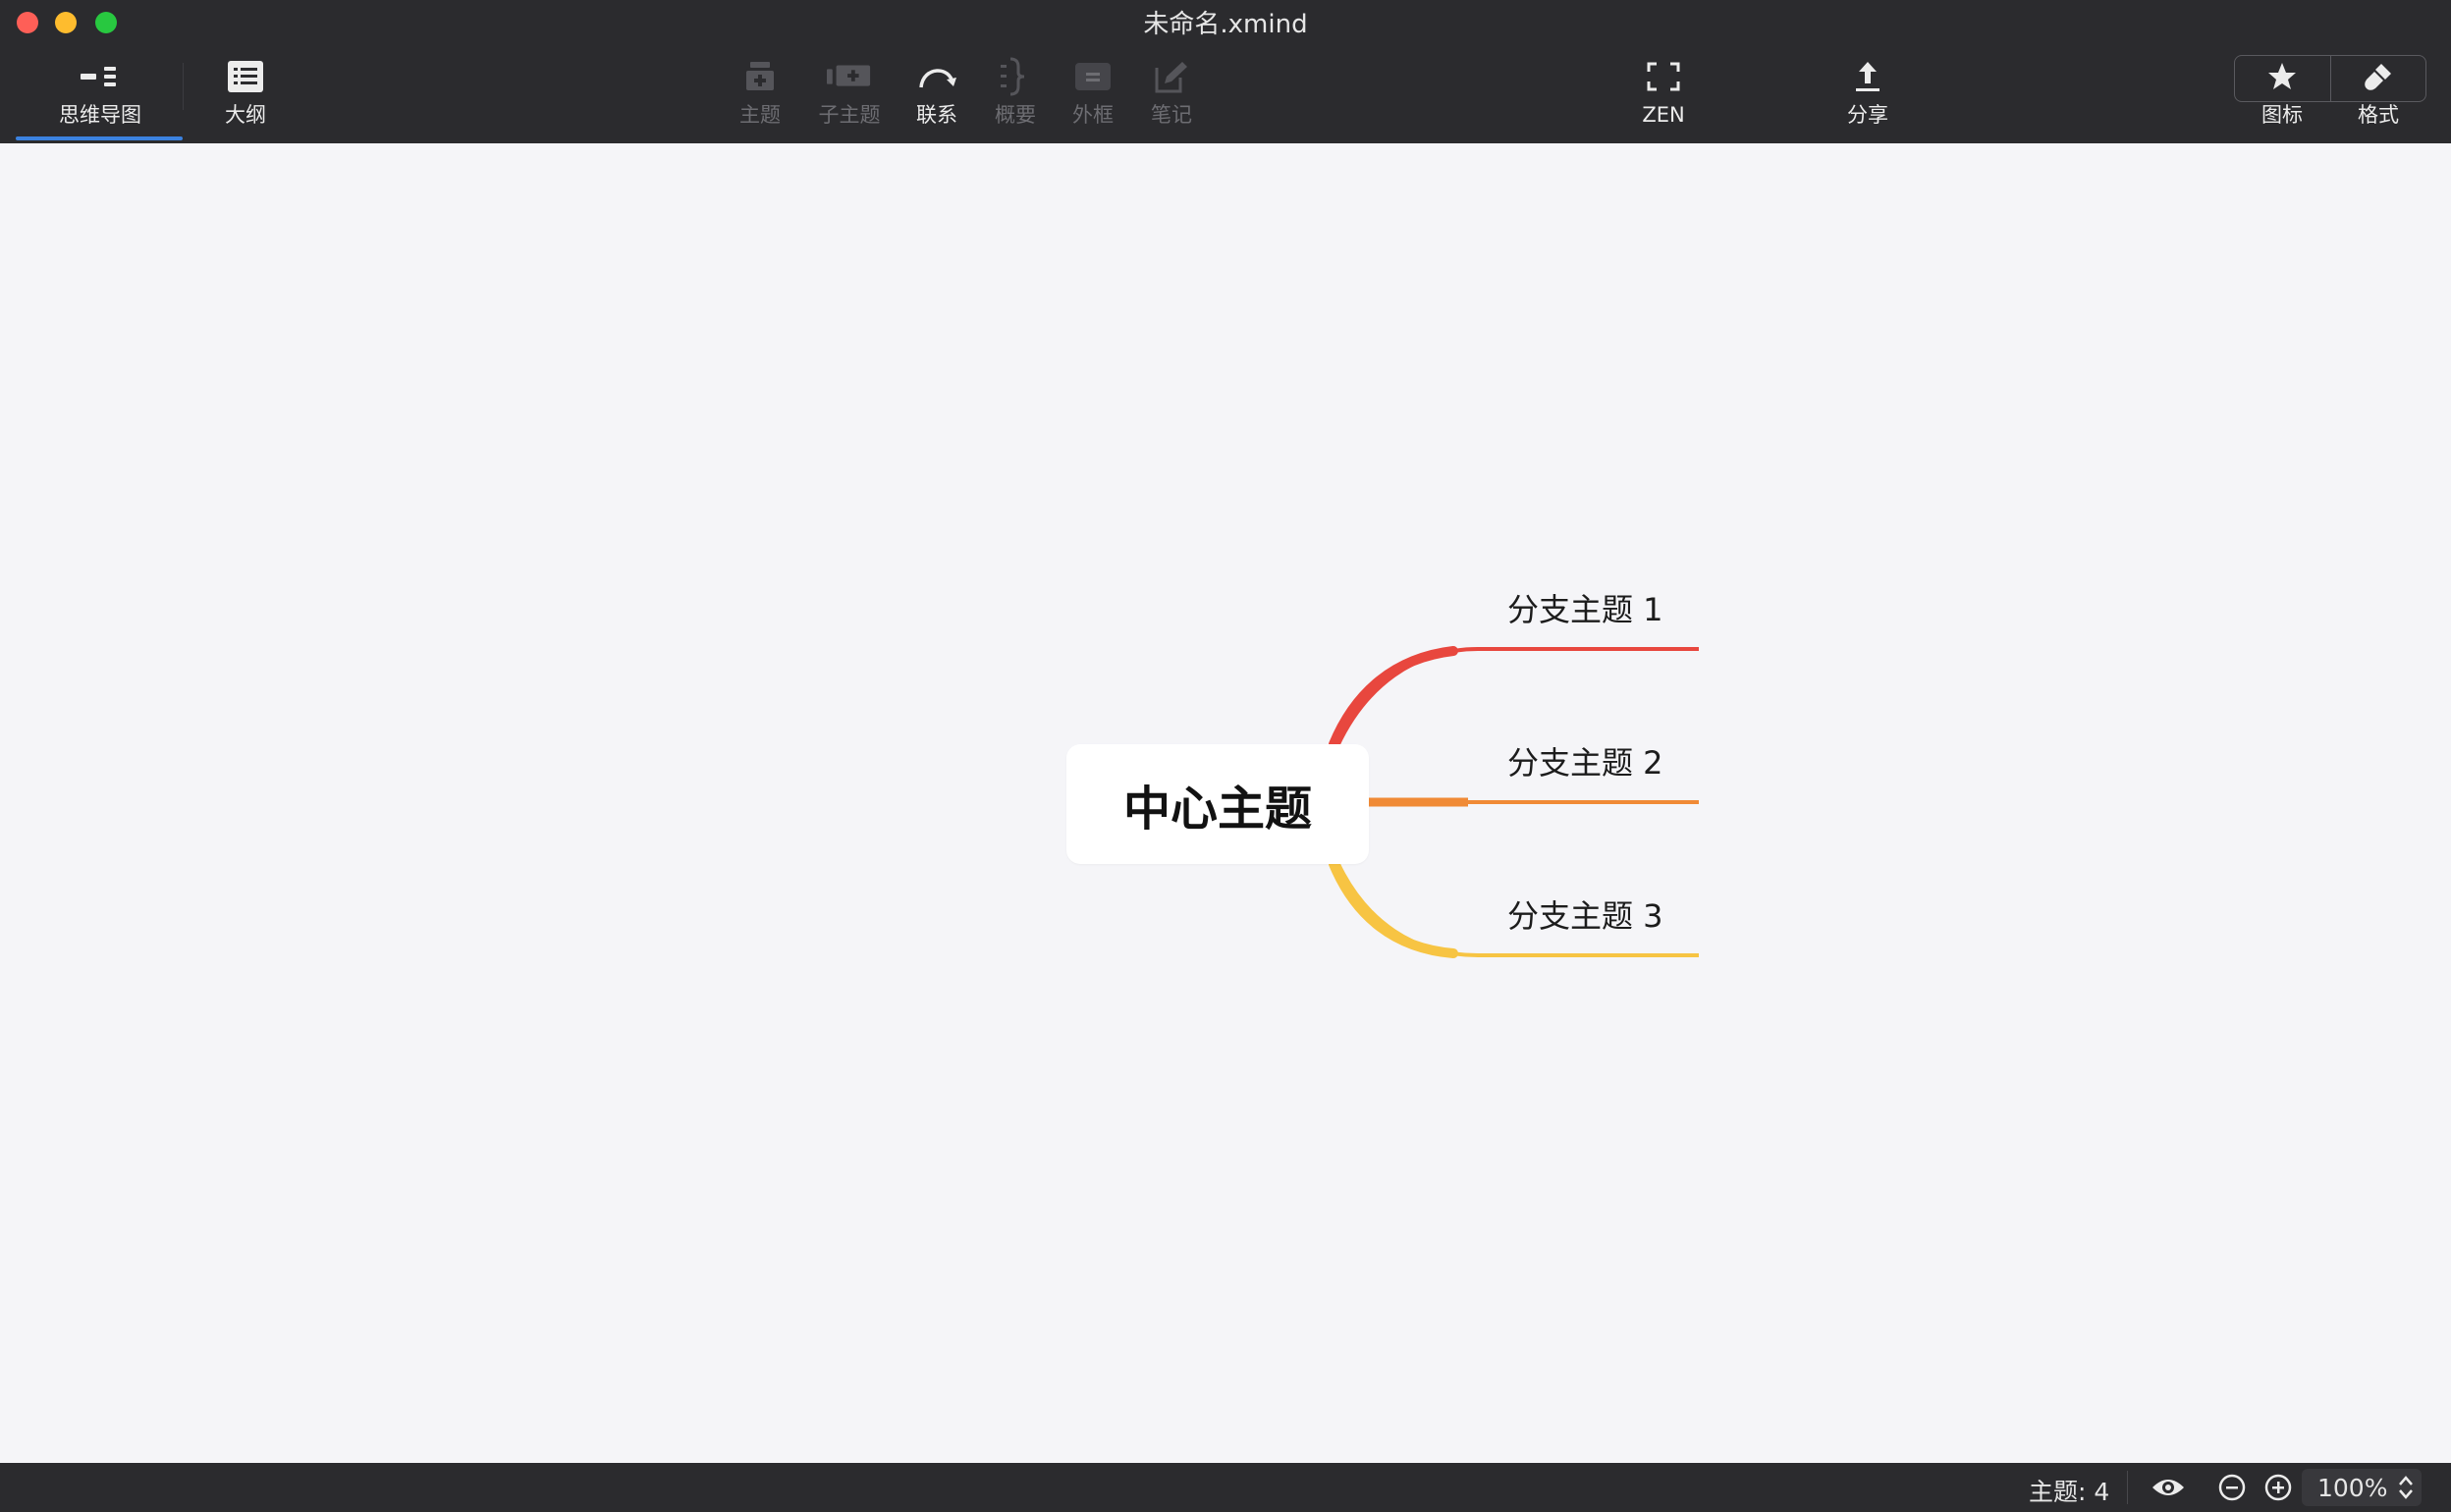  Describe the element at coordinates (2278, 1488) in the screenshot. I see `zoom-in-icon` at that location.